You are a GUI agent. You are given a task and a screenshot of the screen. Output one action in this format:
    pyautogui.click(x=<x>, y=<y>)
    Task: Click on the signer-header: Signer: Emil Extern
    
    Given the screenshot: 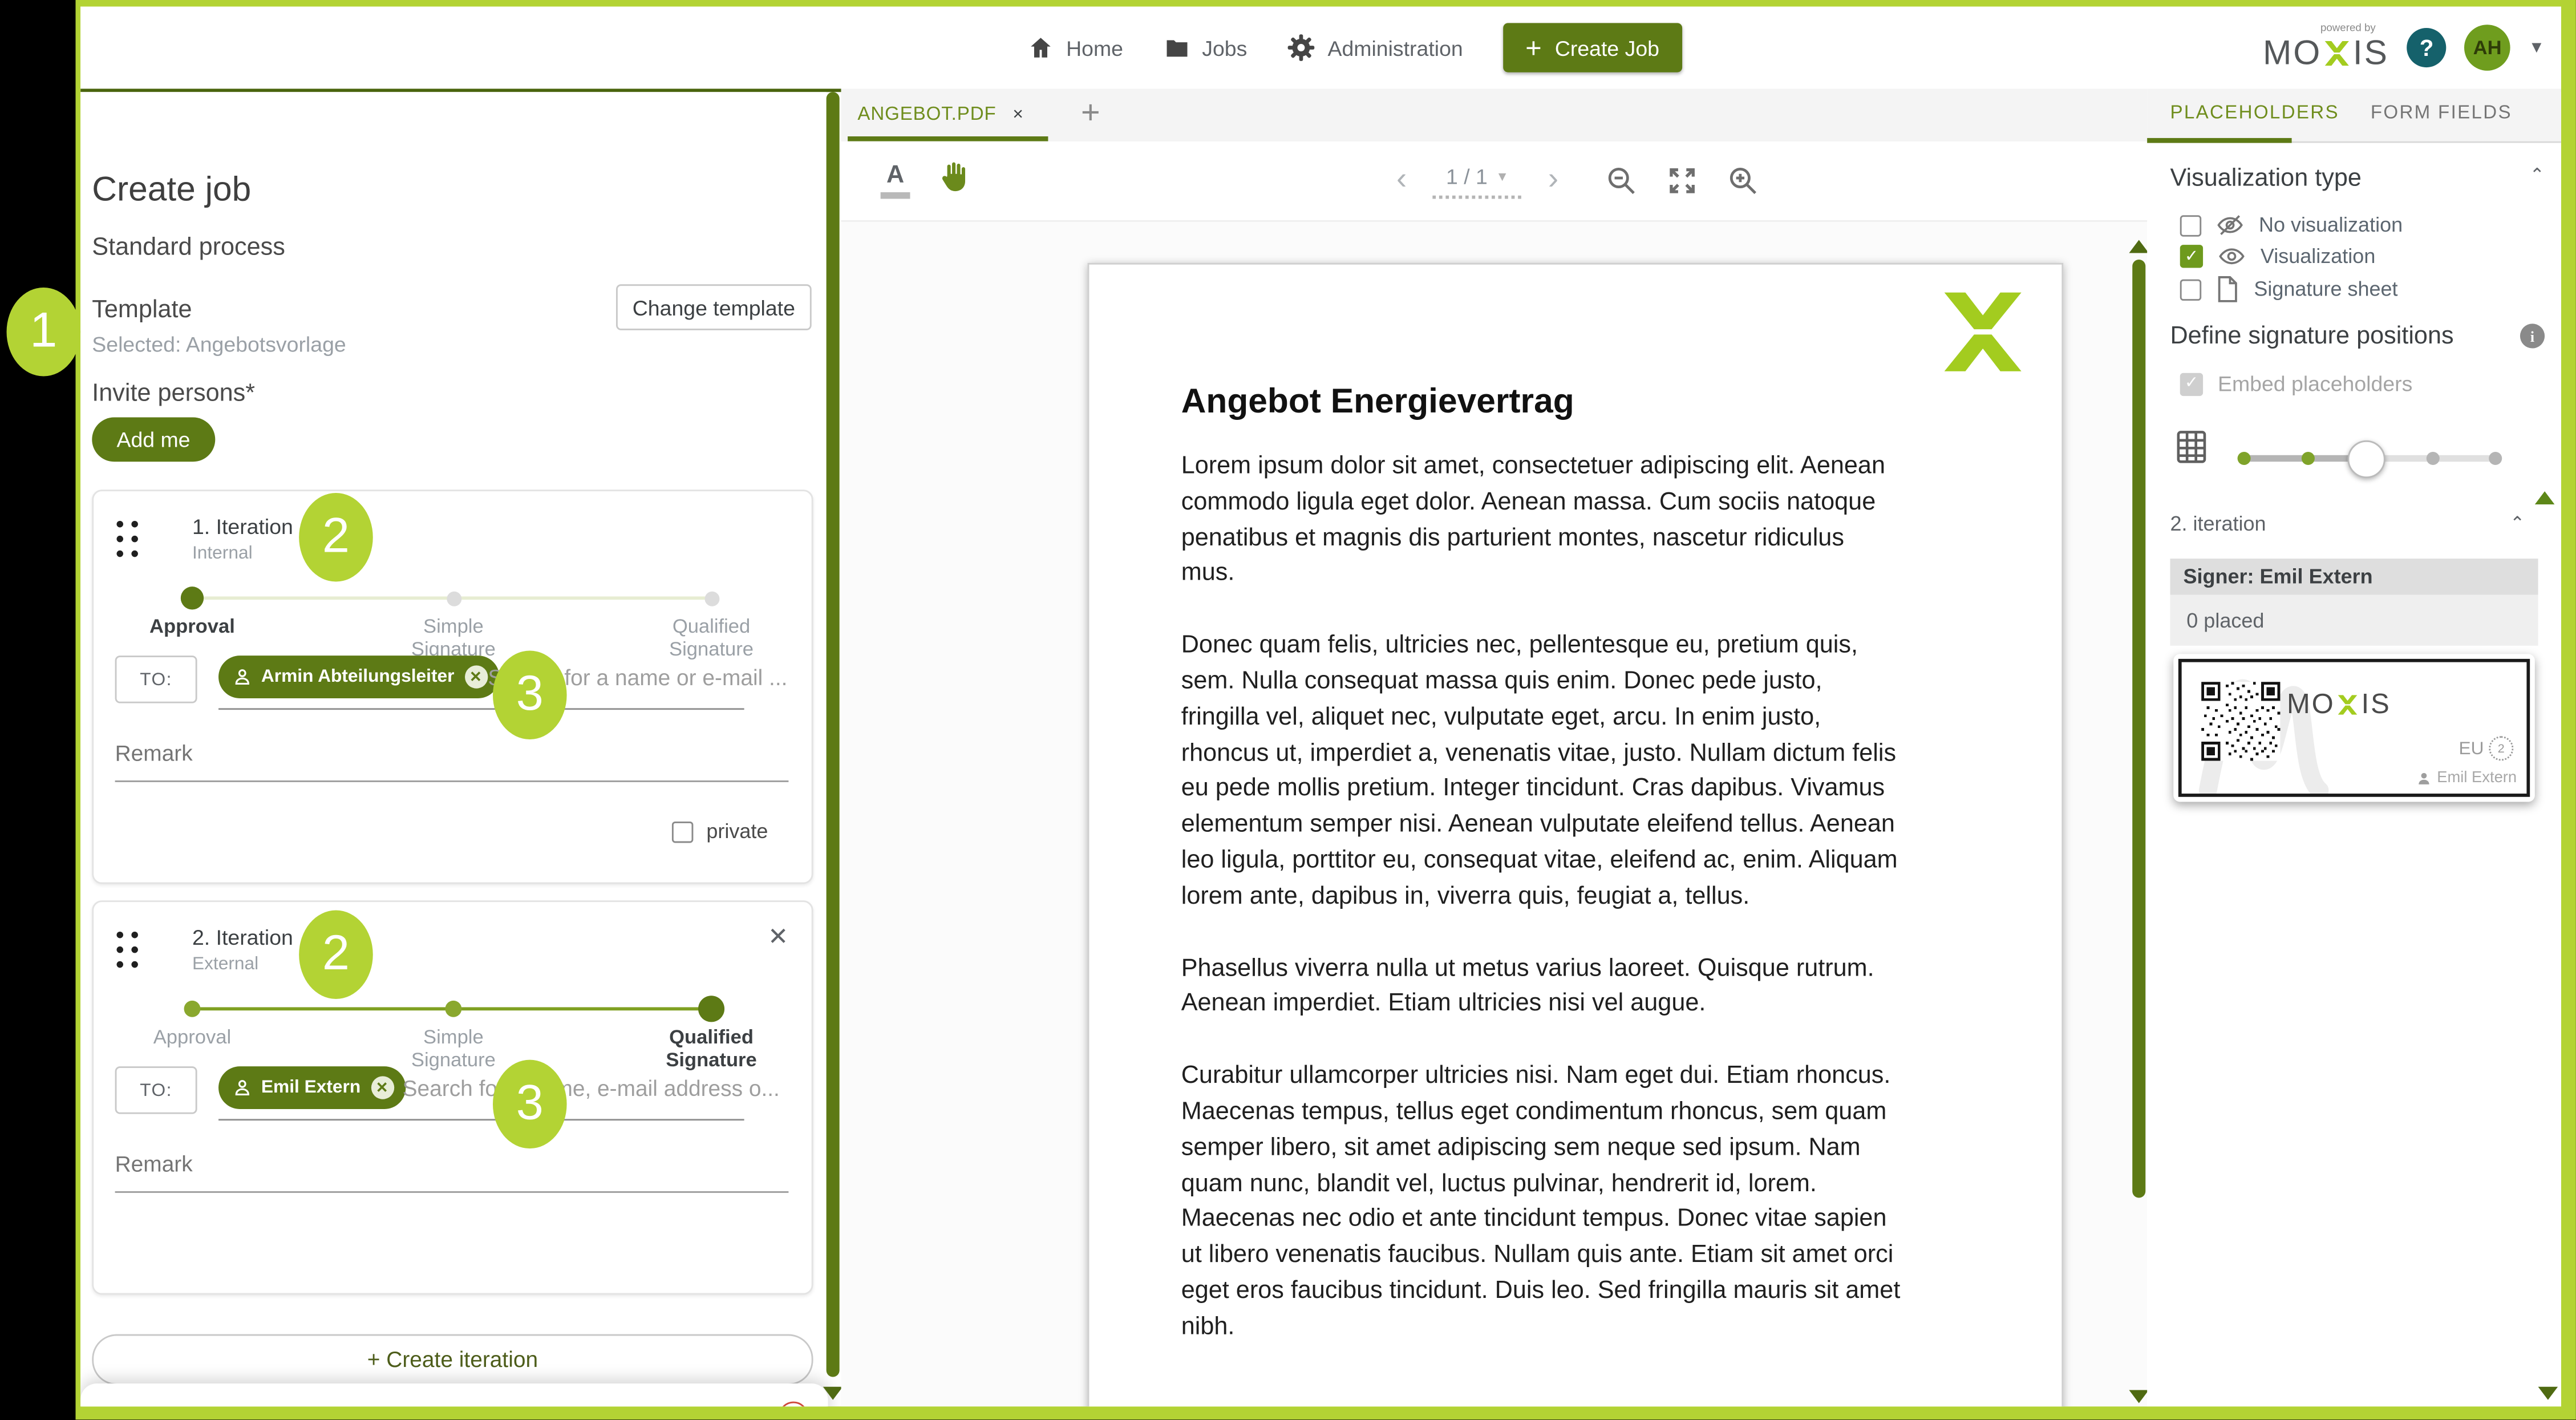 What is the action you would take?
    pyautogui.click(x=2354, y=577)
    